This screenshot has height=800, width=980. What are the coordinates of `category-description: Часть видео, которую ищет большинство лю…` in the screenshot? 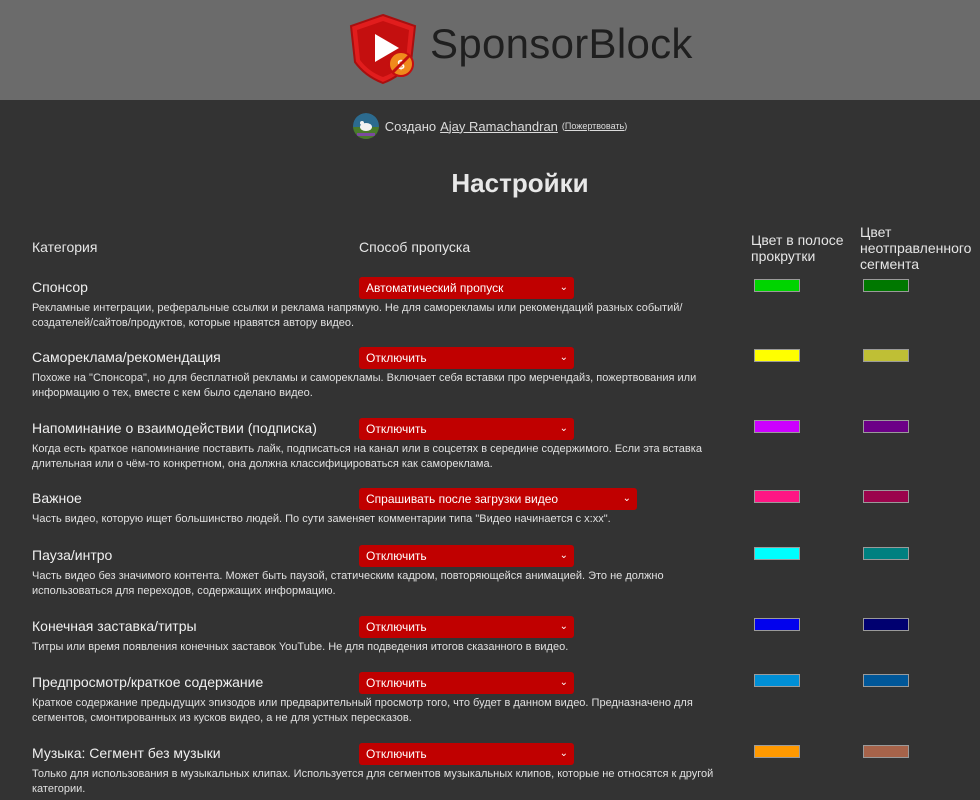 It's located at (321, 519).